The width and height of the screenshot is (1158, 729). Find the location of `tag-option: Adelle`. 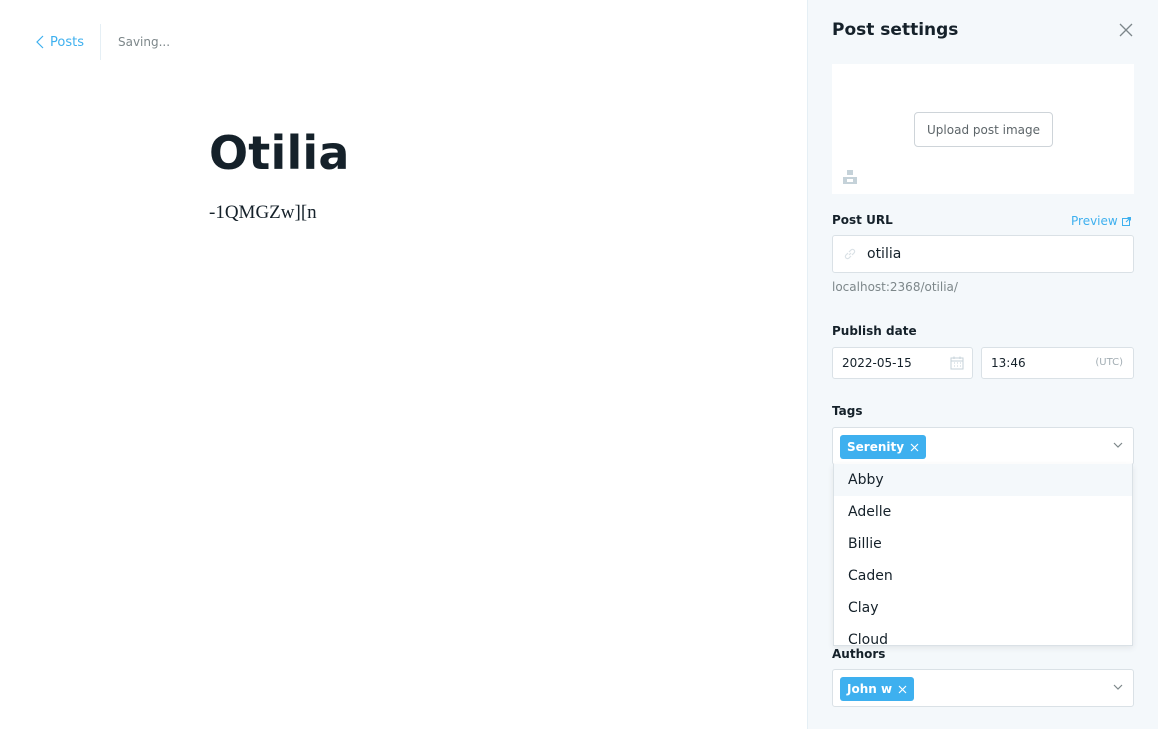

tag-option: Adelle is located at coordinates (983, 512).